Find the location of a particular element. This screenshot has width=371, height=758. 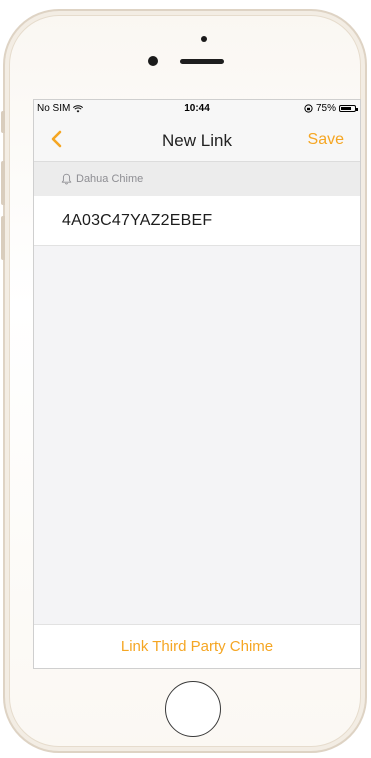

volume-up-button is located at coordinates (3, 183).